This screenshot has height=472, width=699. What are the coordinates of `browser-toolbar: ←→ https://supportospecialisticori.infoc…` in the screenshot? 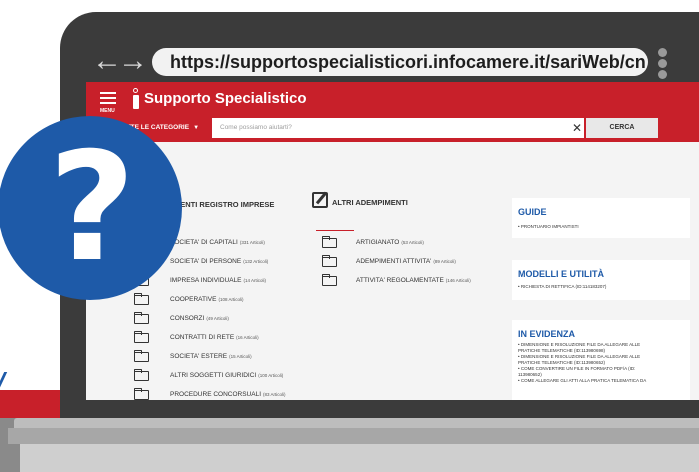 It's located at (392, 62).